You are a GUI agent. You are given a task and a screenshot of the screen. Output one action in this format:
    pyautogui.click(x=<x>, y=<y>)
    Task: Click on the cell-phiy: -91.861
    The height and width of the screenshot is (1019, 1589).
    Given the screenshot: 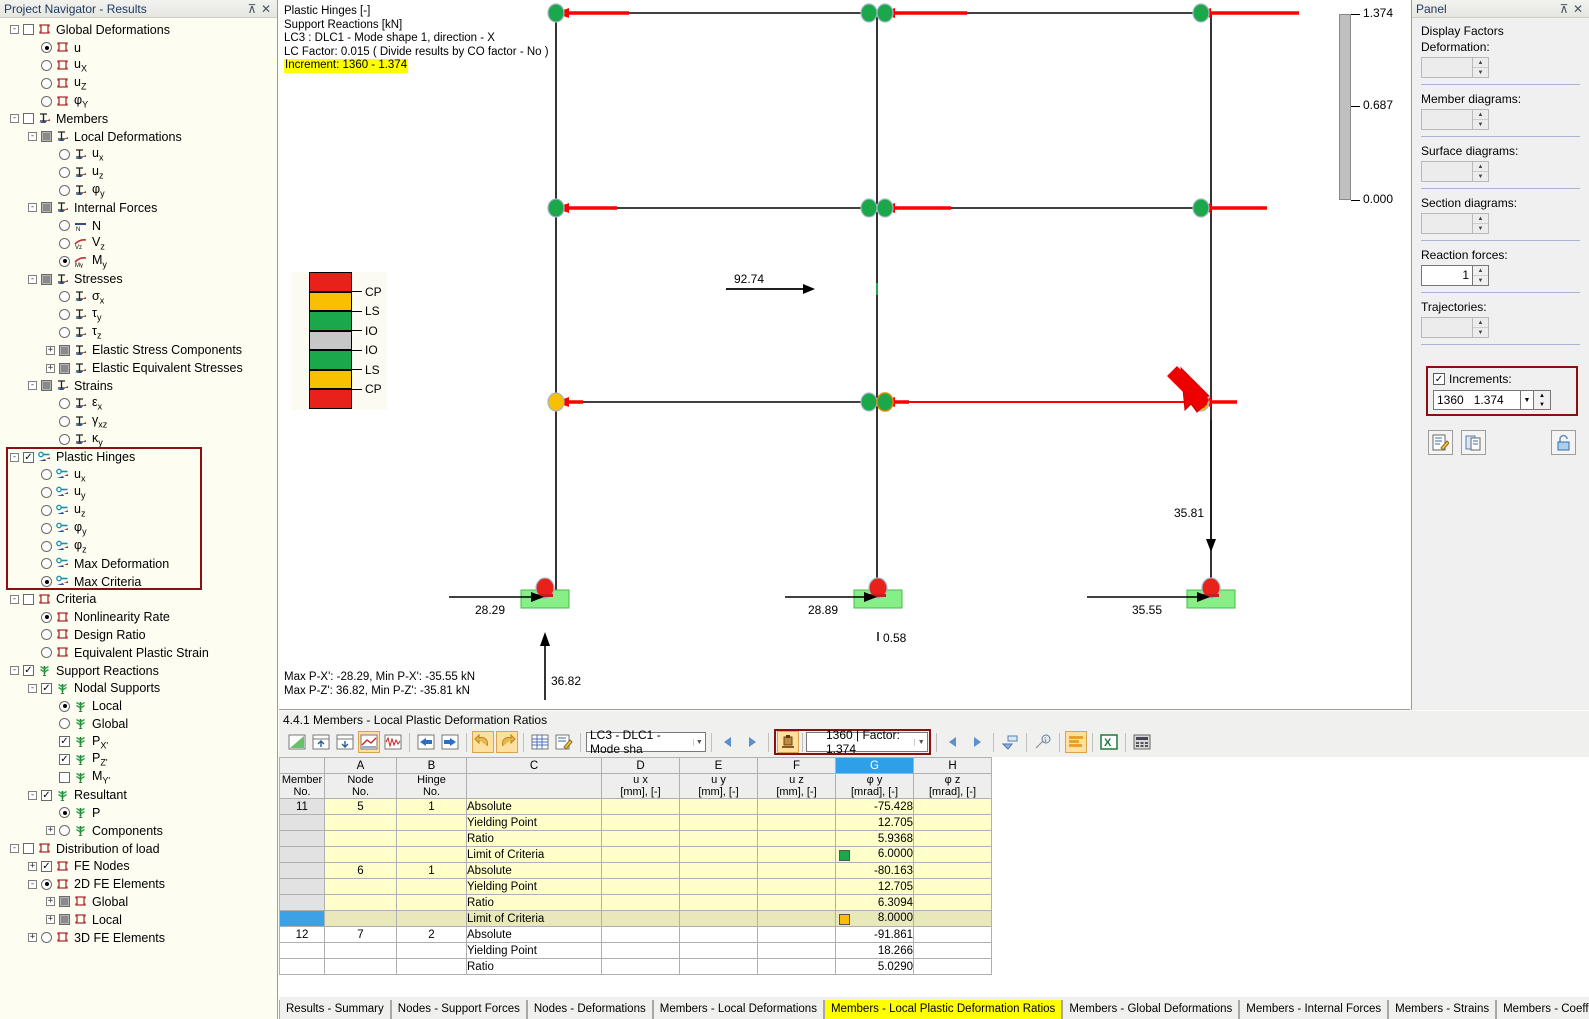 What is the action you would take?
    pyautogui.click(x=874, y=934)
    